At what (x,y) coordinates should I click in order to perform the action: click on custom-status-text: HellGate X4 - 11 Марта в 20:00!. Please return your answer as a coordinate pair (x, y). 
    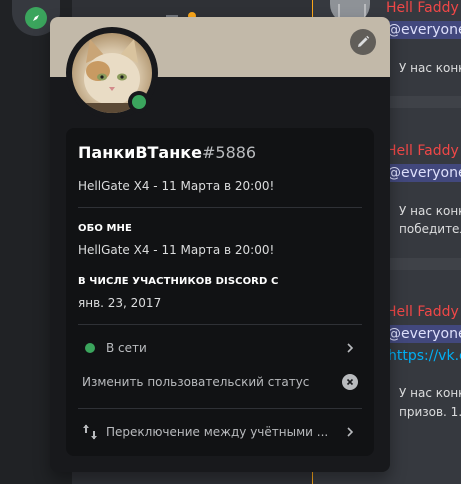
    Looking at the image, I should click on (176, 186).